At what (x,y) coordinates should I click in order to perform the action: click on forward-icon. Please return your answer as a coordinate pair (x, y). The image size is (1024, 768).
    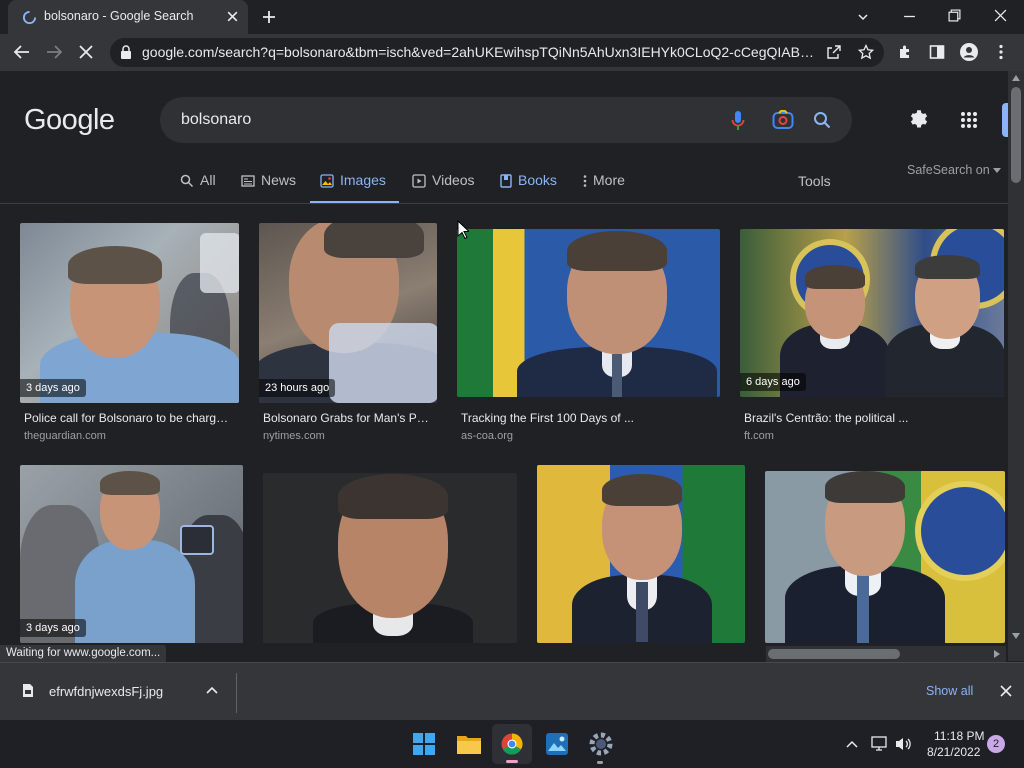
    Looking at the image, I should click on (54, 52).